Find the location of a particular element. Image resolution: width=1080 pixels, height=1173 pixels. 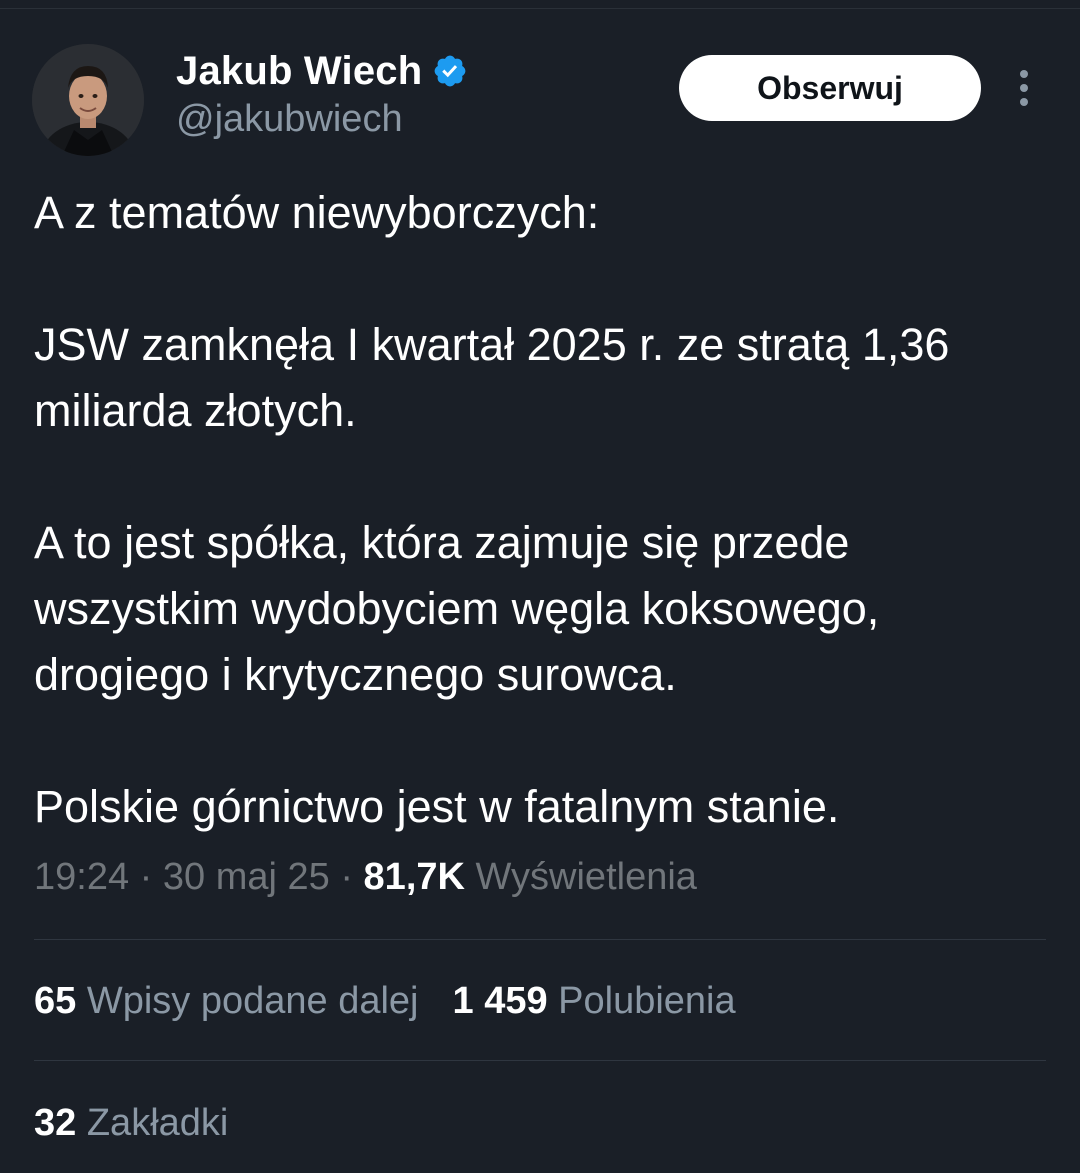

tweet-meta: 19:24 · 30 maj 25 · 81,7K Wyświetlenia is located at coordinates (365, 877).